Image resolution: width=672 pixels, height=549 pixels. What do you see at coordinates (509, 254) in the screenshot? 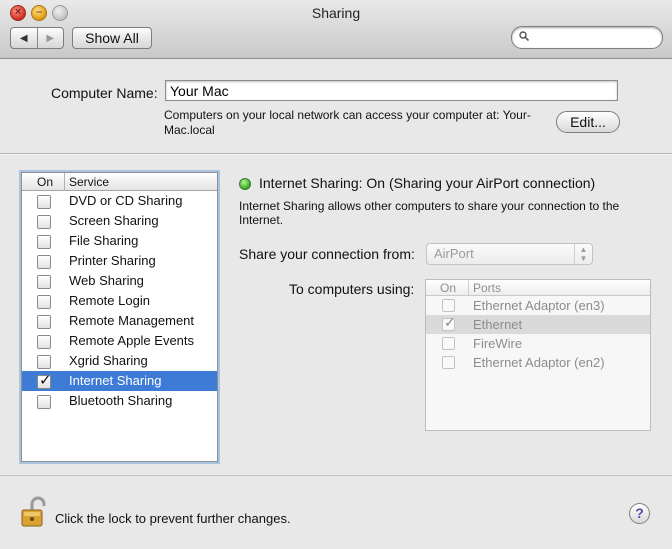
I see `share-from-popup: AirPort ▲ ▼` at bounding box center [509, 254].